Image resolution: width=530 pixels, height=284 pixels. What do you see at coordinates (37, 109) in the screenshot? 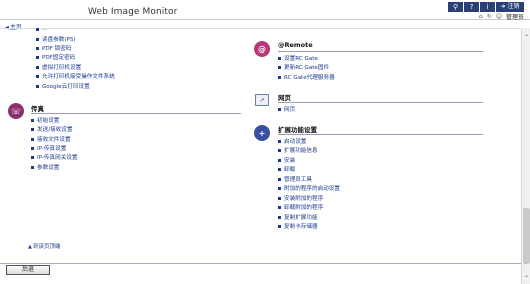
I see `section-title-fax: 传真` at bounding box center [37, 109].